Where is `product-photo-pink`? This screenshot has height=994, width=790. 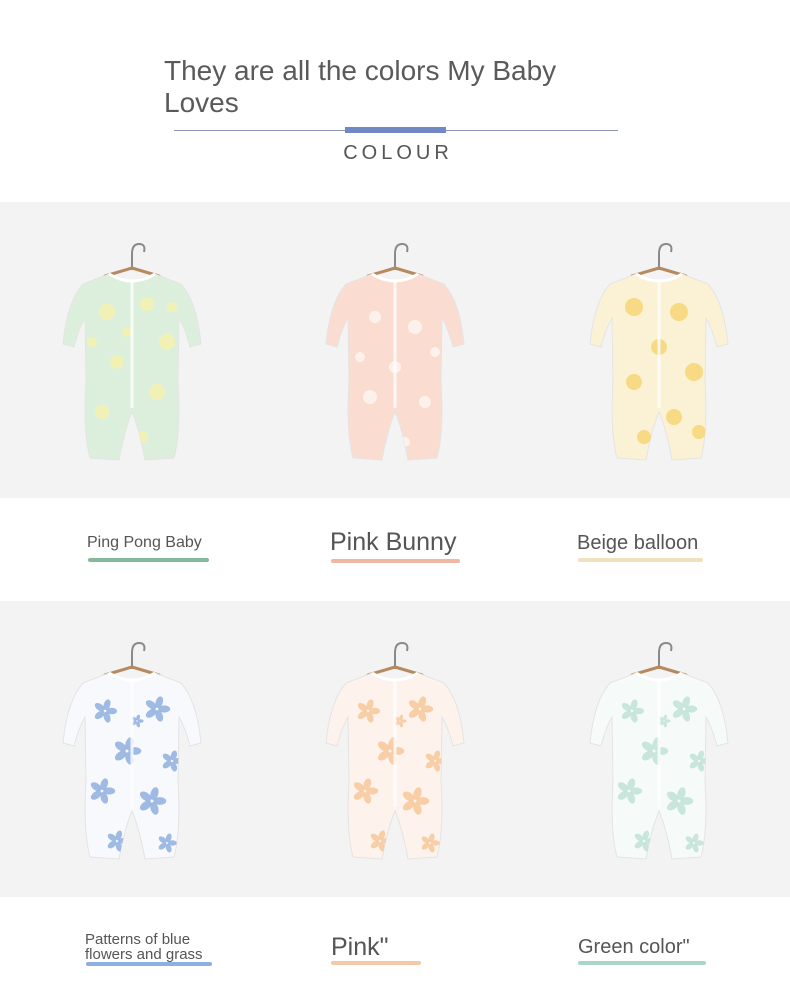 product-photo-pink is located at coordinates (394, 749).